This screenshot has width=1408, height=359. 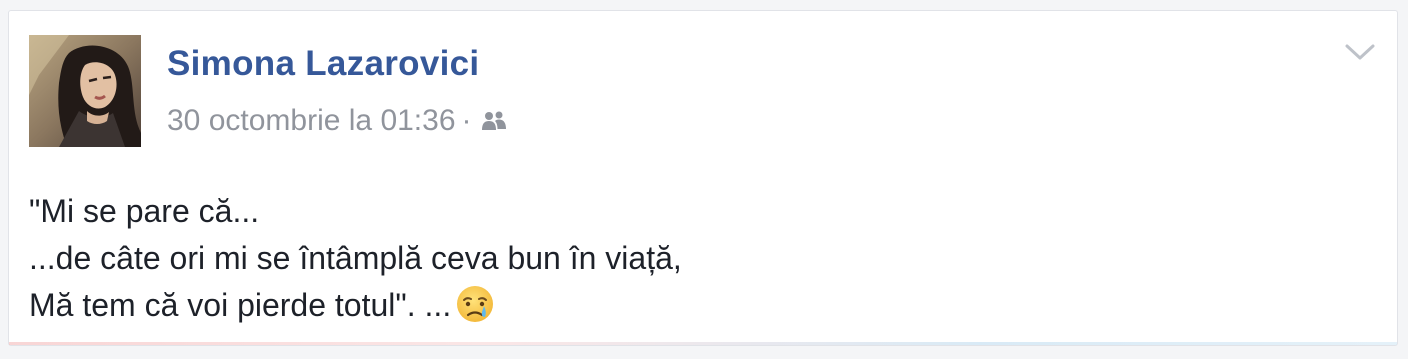 What do you see at coordinates (311, 121) in the screenshot?
I see `post-timestamp: 30 octombrie la 01:36` at bounding box center [311, 121].